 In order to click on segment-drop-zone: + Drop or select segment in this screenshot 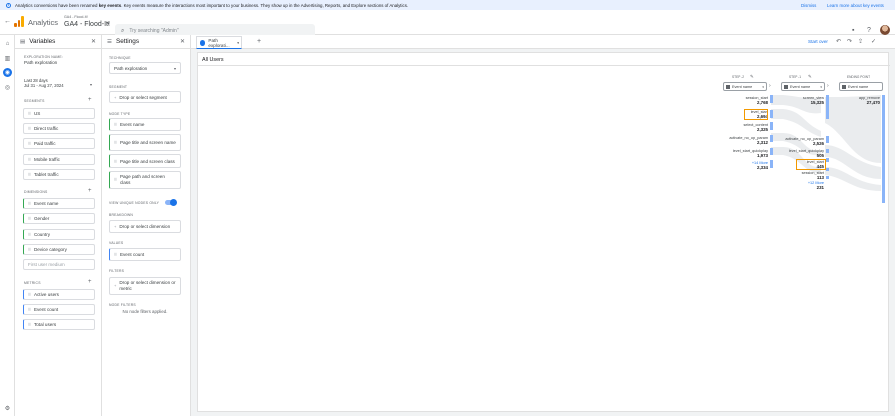, I will do `click(145, 97)`.